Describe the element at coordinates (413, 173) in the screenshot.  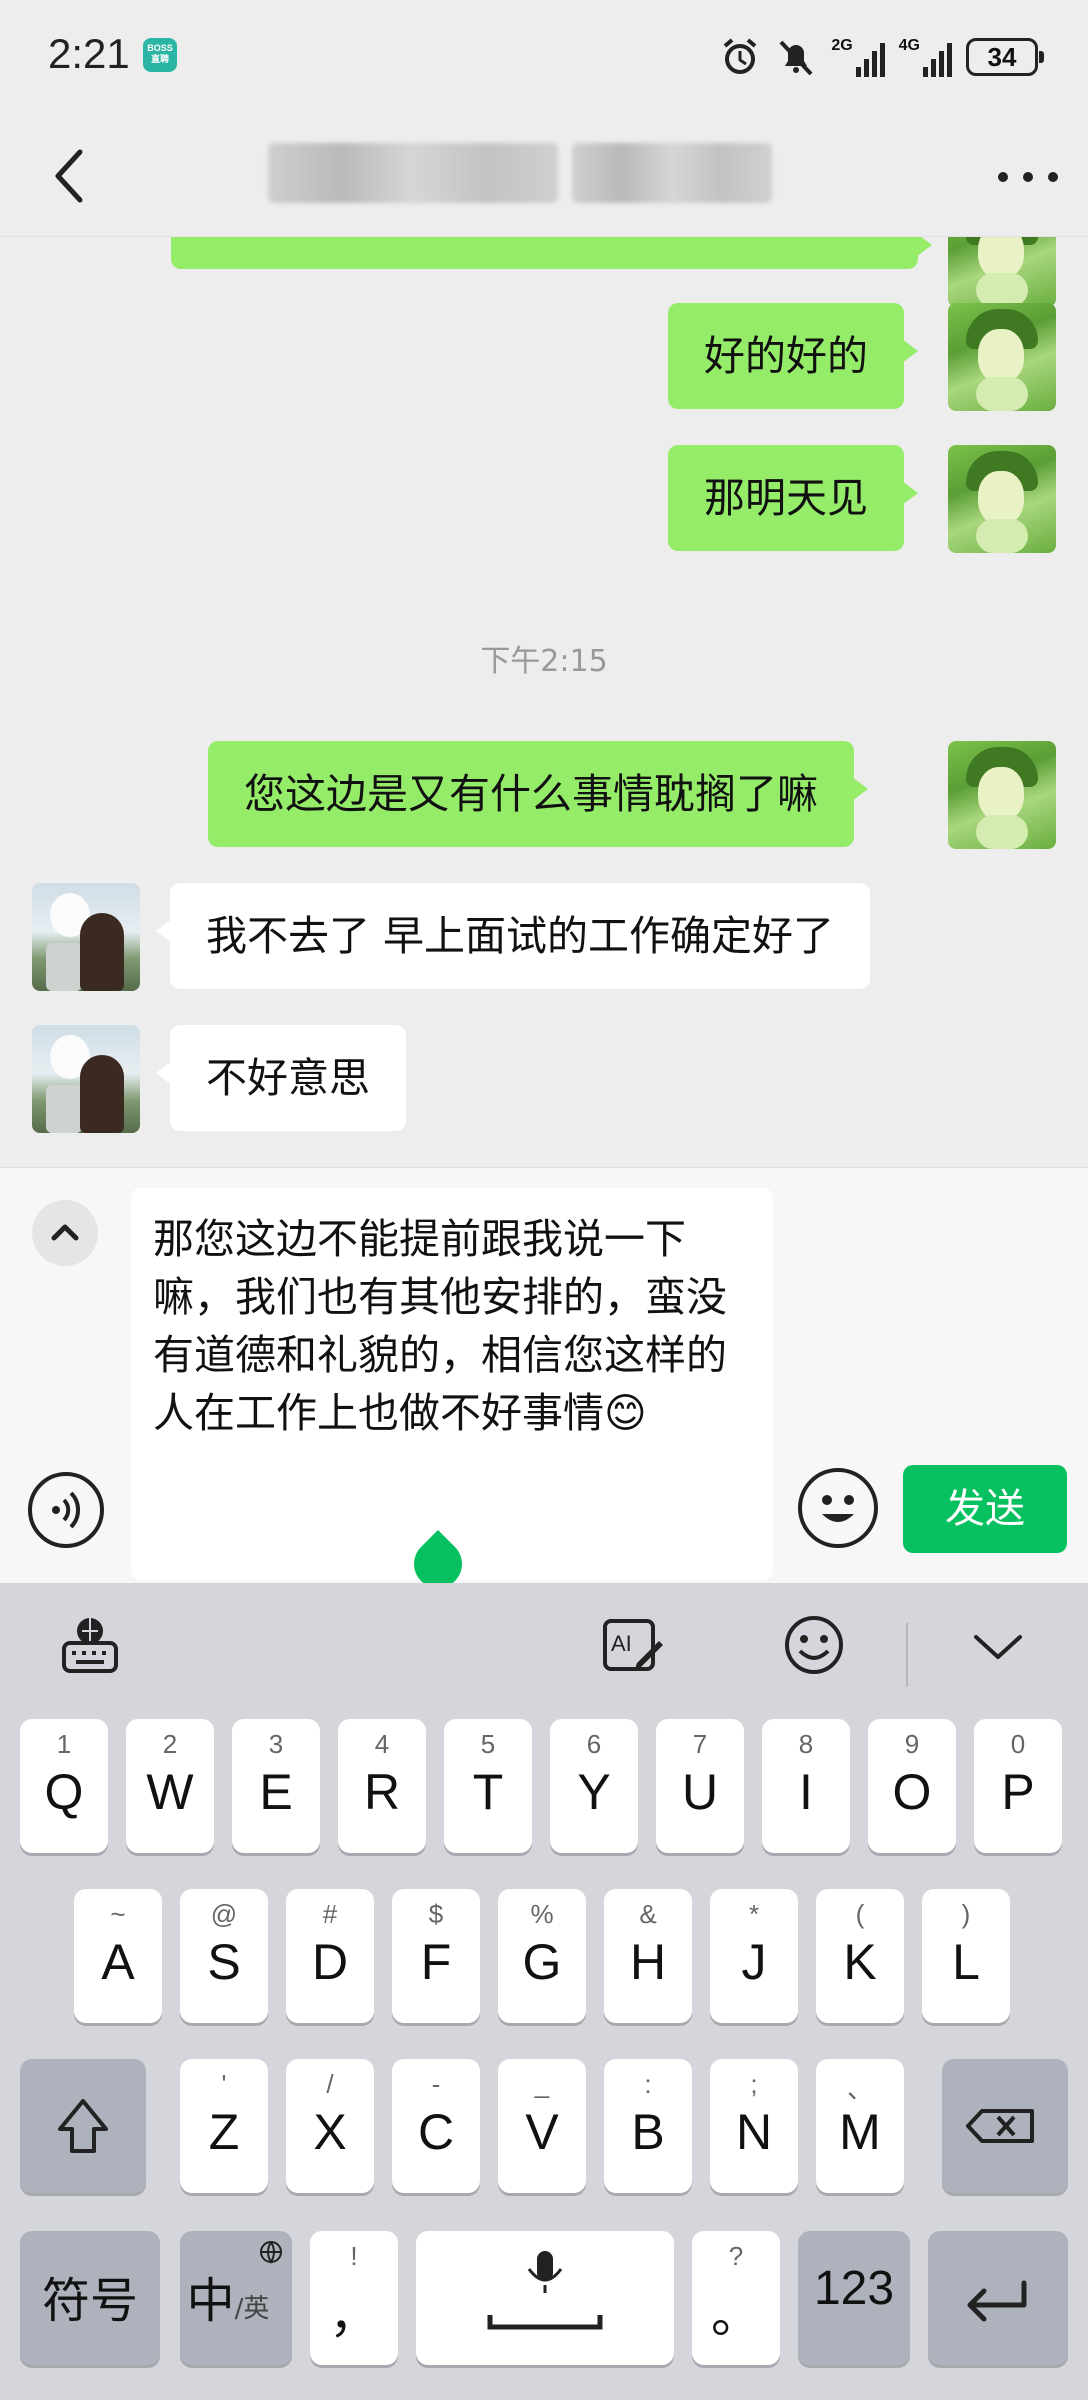
I see `contact-name-part1: ████` at that location.